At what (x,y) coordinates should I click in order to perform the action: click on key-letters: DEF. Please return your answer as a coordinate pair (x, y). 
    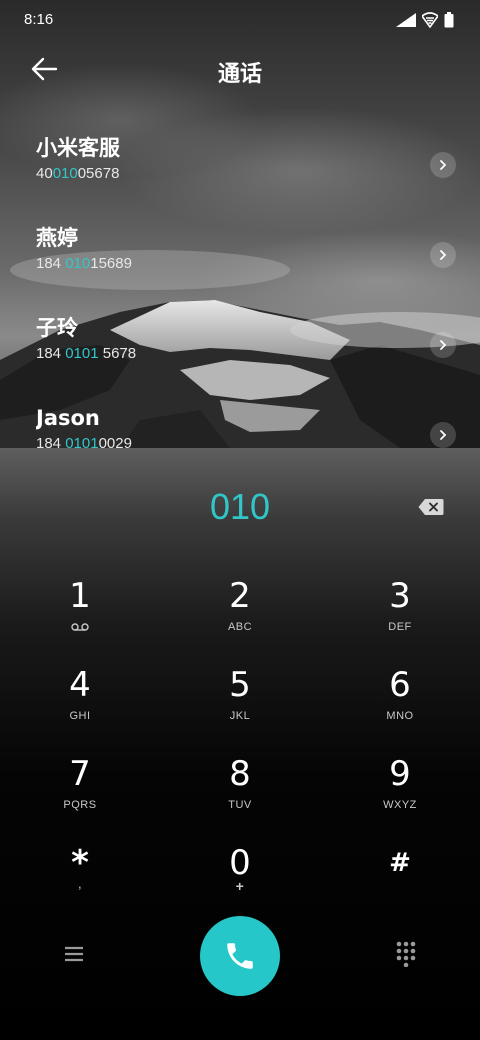
    Looking at the image, I should click on (400, 627).